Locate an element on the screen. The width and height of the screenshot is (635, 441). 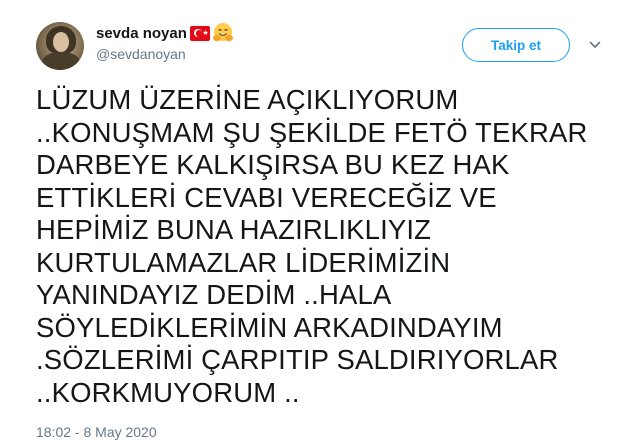
follow-button: Takip et is located at coordinates (516, 45).